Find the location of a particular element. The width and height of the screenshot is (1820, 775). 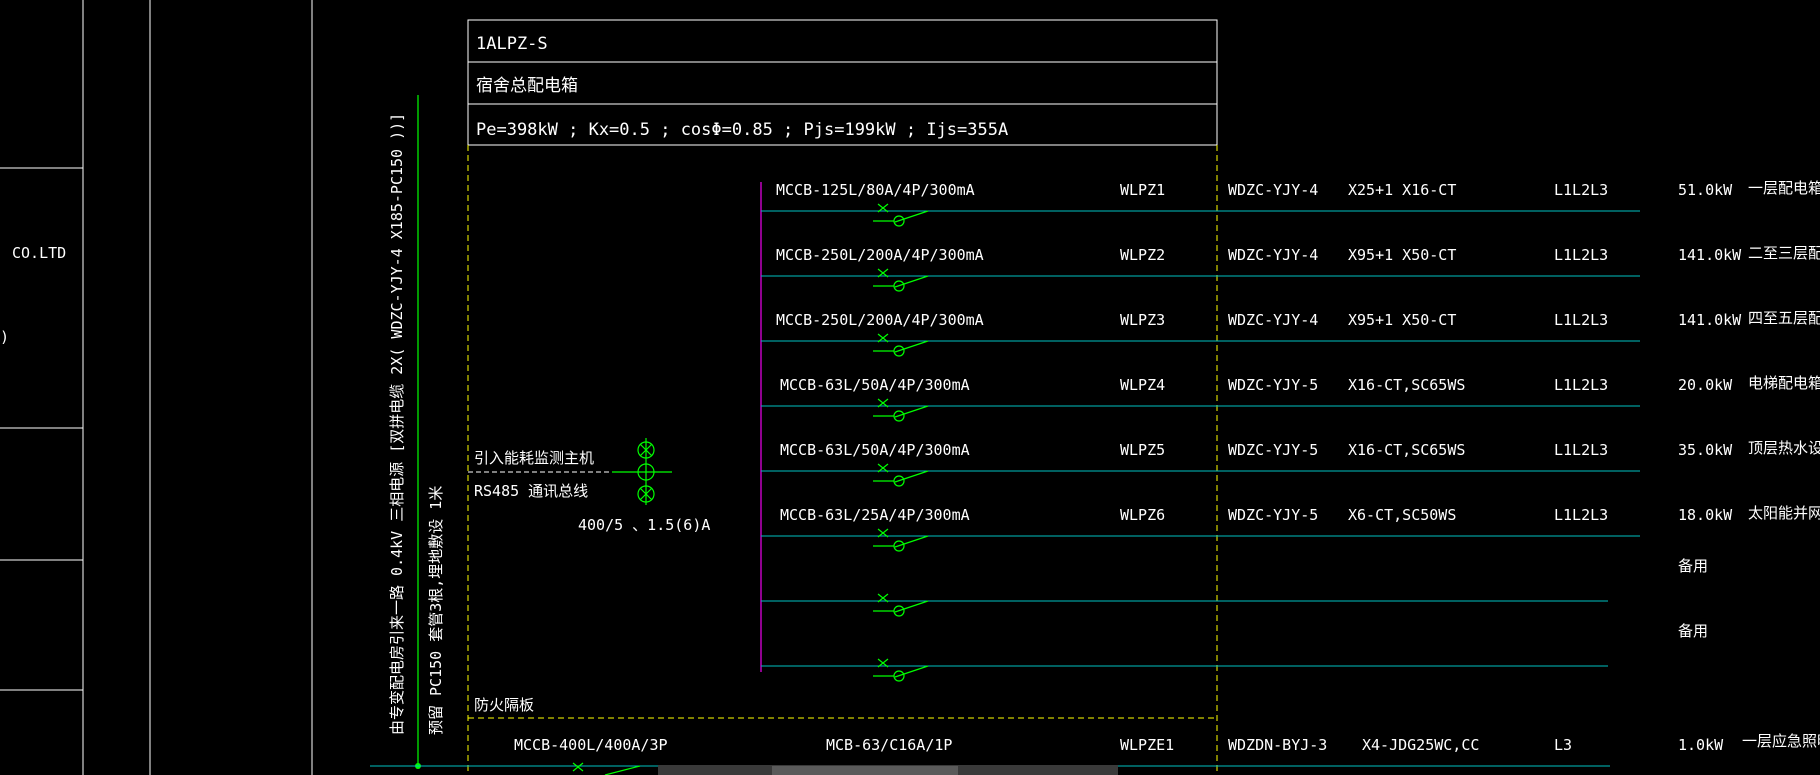

emergency-phase: L3 is located at coordinates (1563, 745).